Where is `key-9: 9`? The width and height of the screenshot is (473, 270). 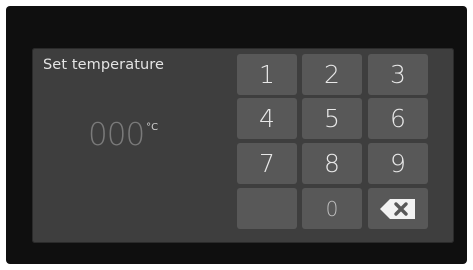 key-9: 9 is located at coordinates (398, 163).